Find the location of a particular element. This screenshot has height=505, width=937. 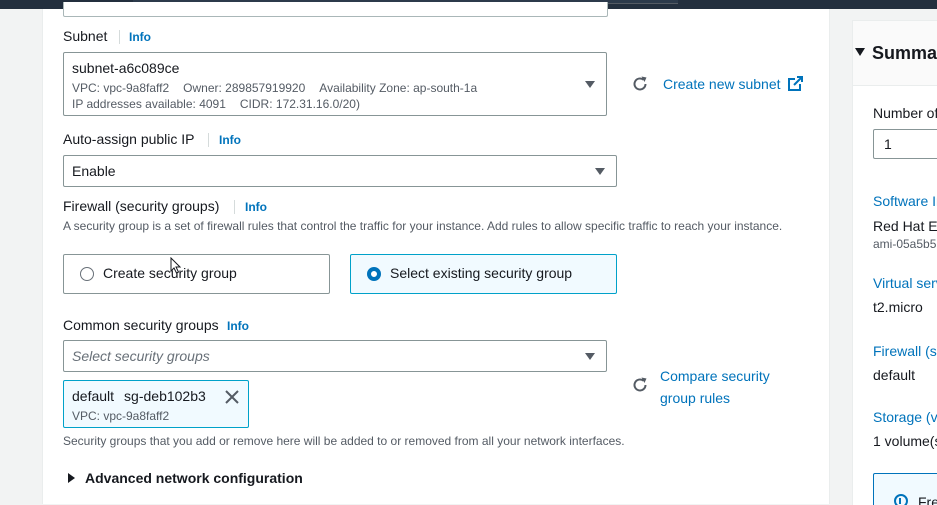

summary-header: Summary is located at coordinates (895, 53).